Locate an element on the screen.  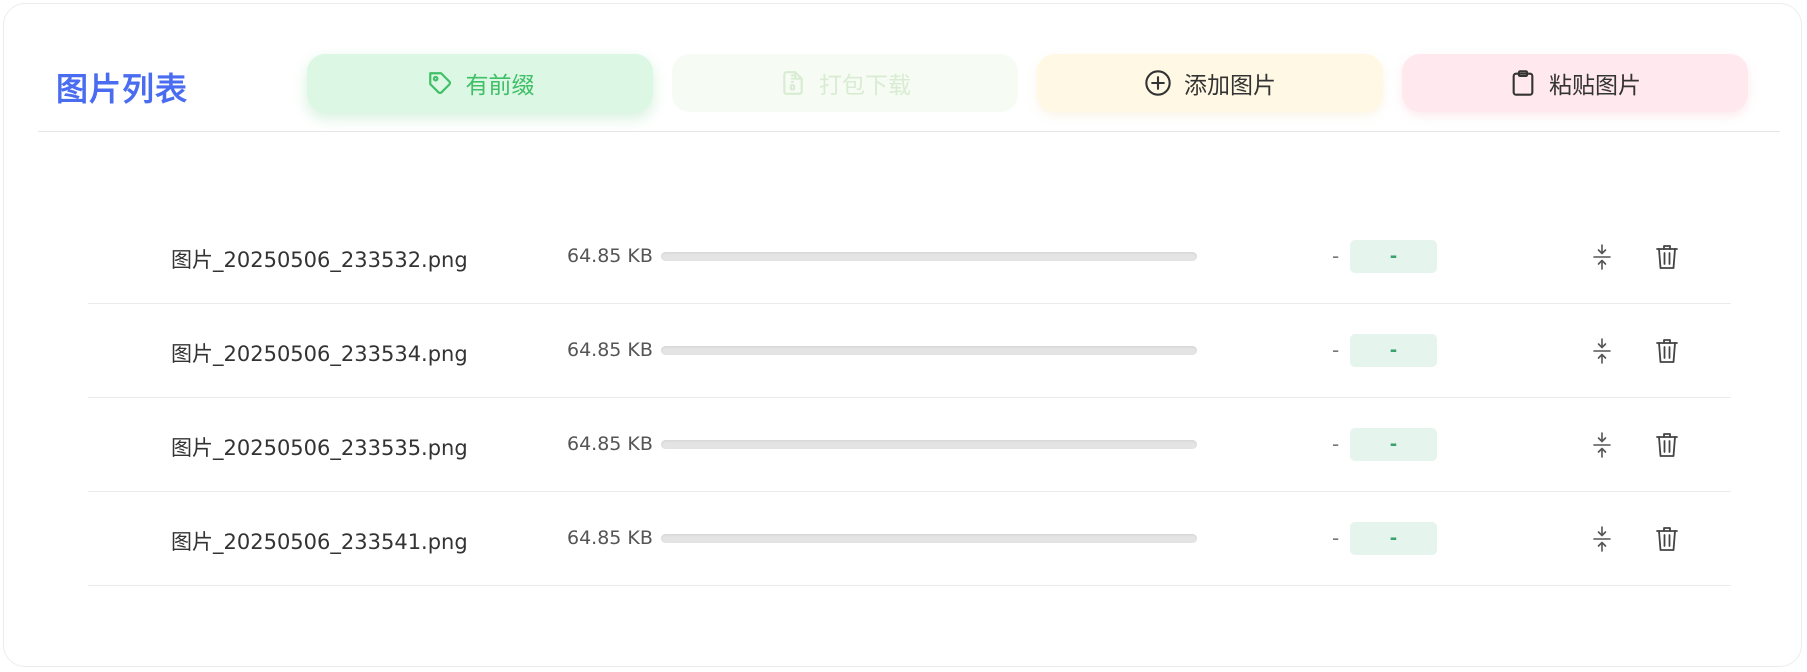
paste-image-button: 粘贴图片 is located at coordinates (1575, 83).